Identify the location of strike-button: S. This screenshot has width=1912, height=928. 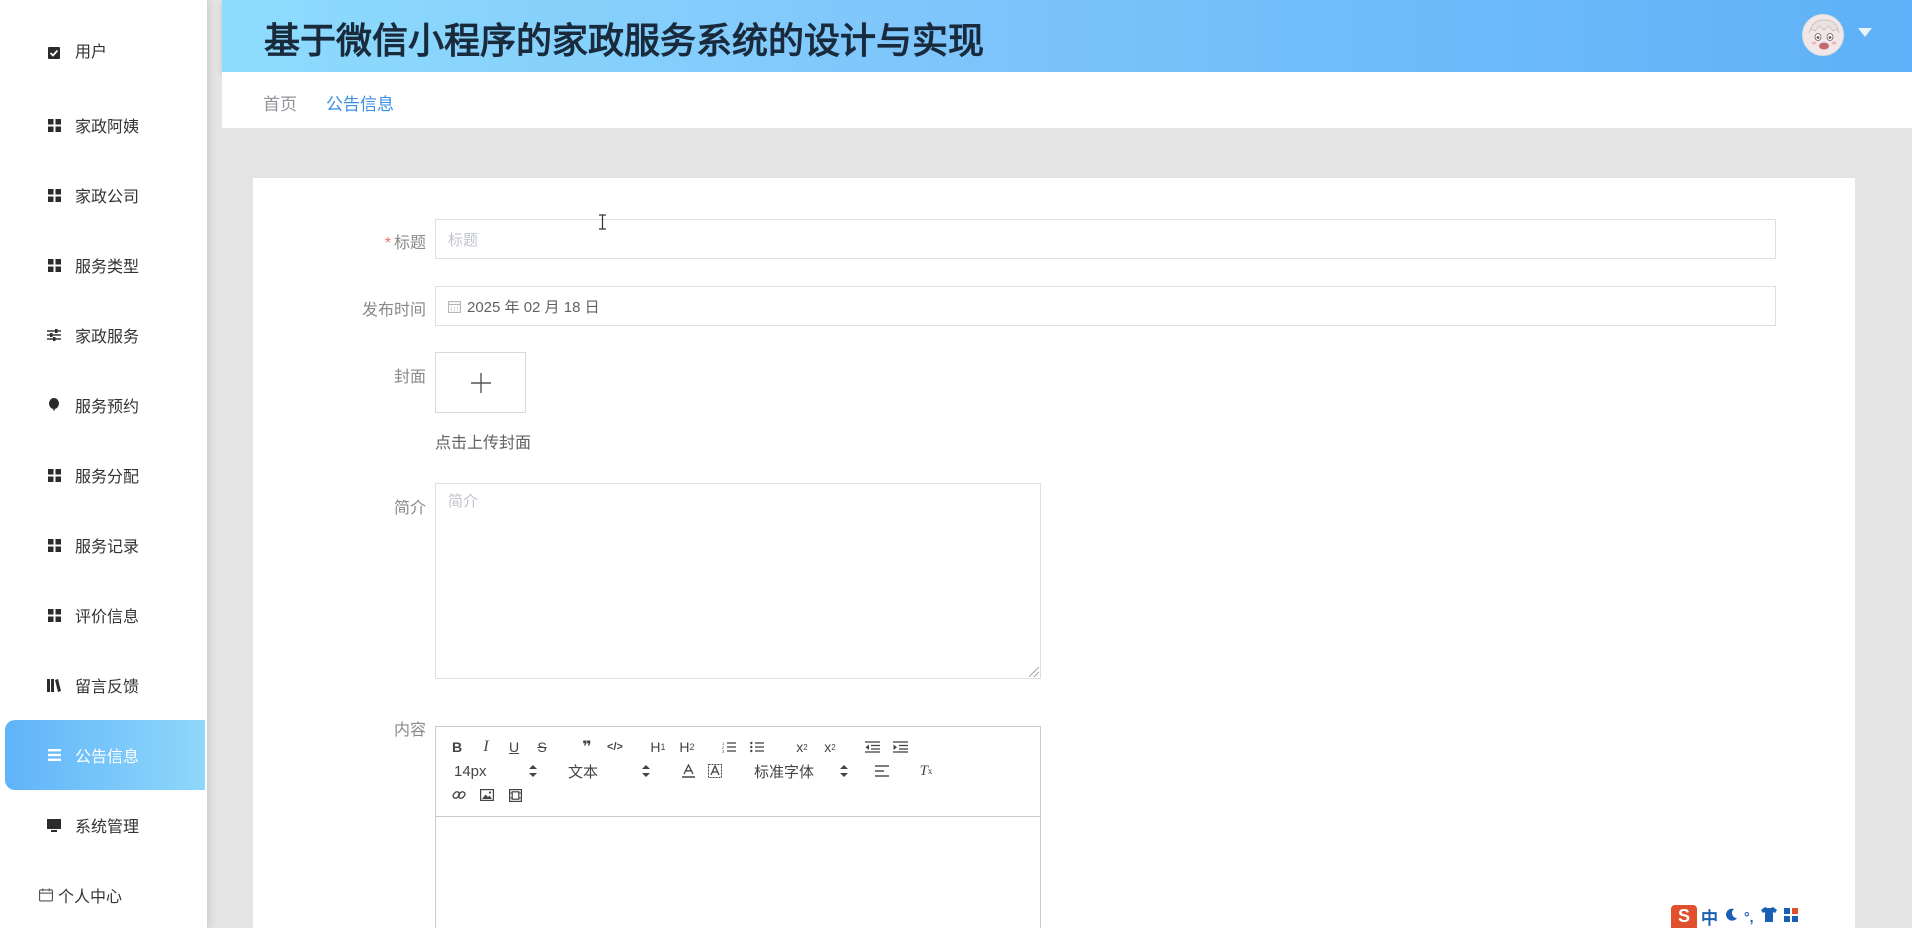
(542, 747).